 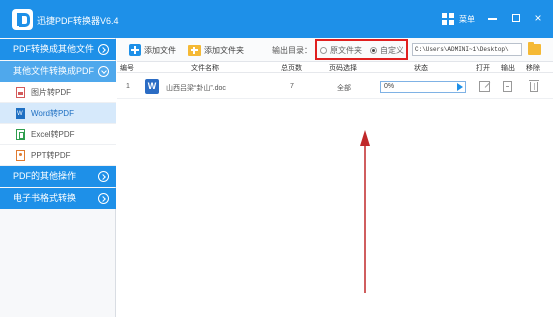 What do you see at coordinates (534, 48) in the screenshot?
I see `browse-folder-icon` at bounding box center [534, 48].